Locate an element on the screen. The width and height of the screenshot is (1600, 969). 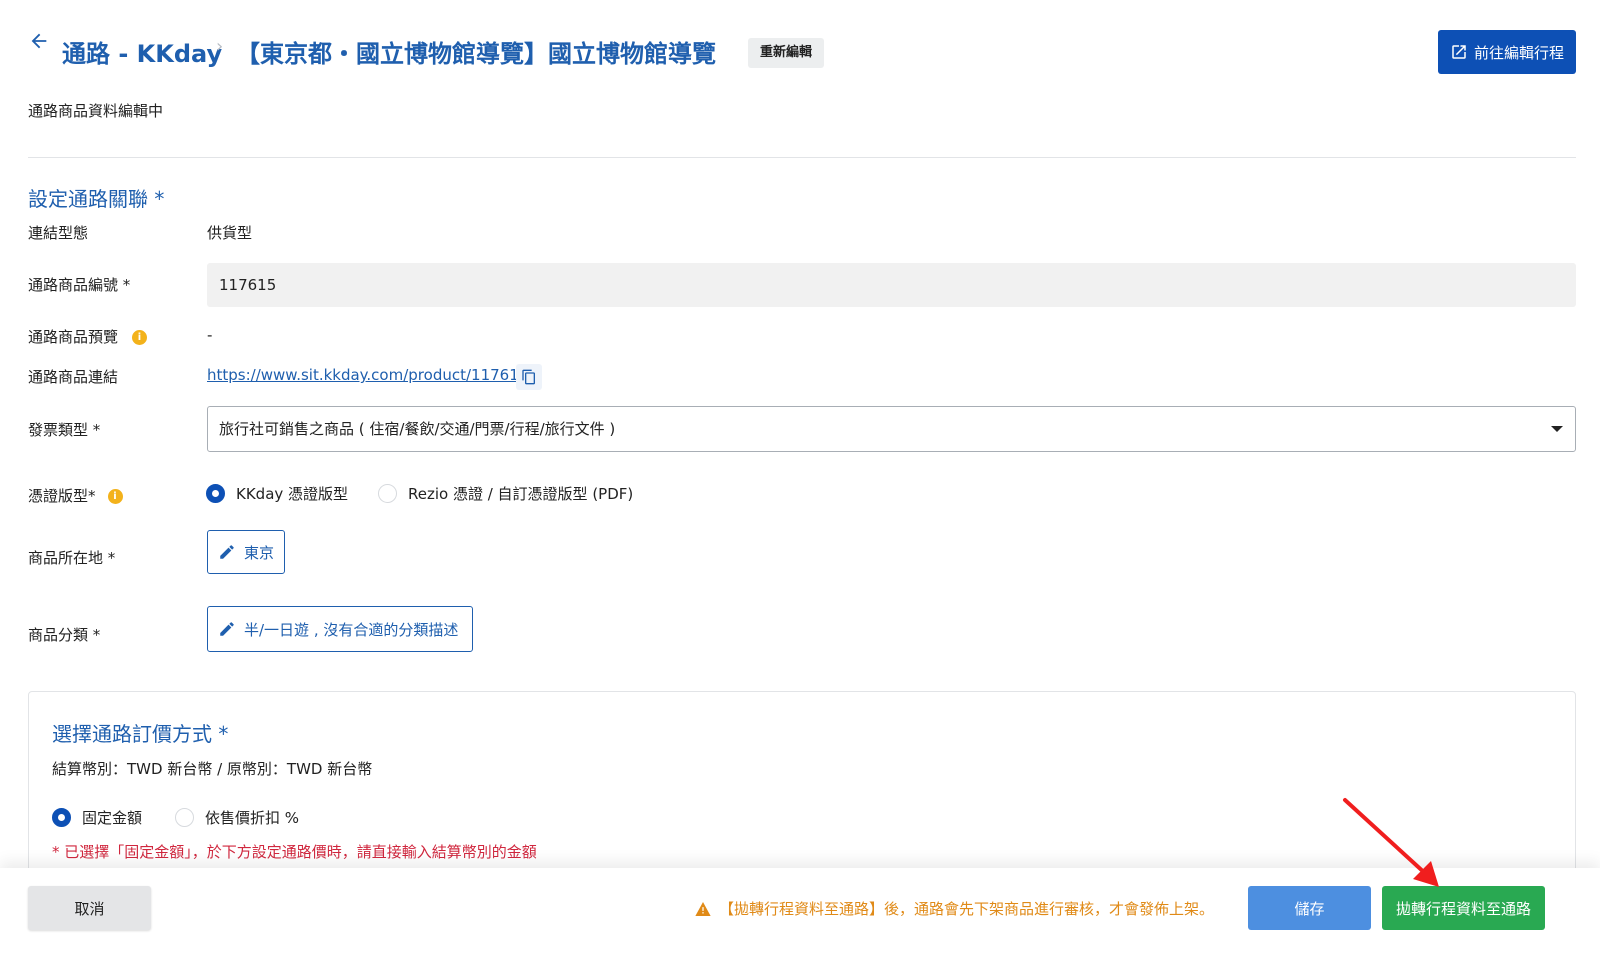
pricing-option-fixed: 固定金額 is located at coordinates (97, 817).